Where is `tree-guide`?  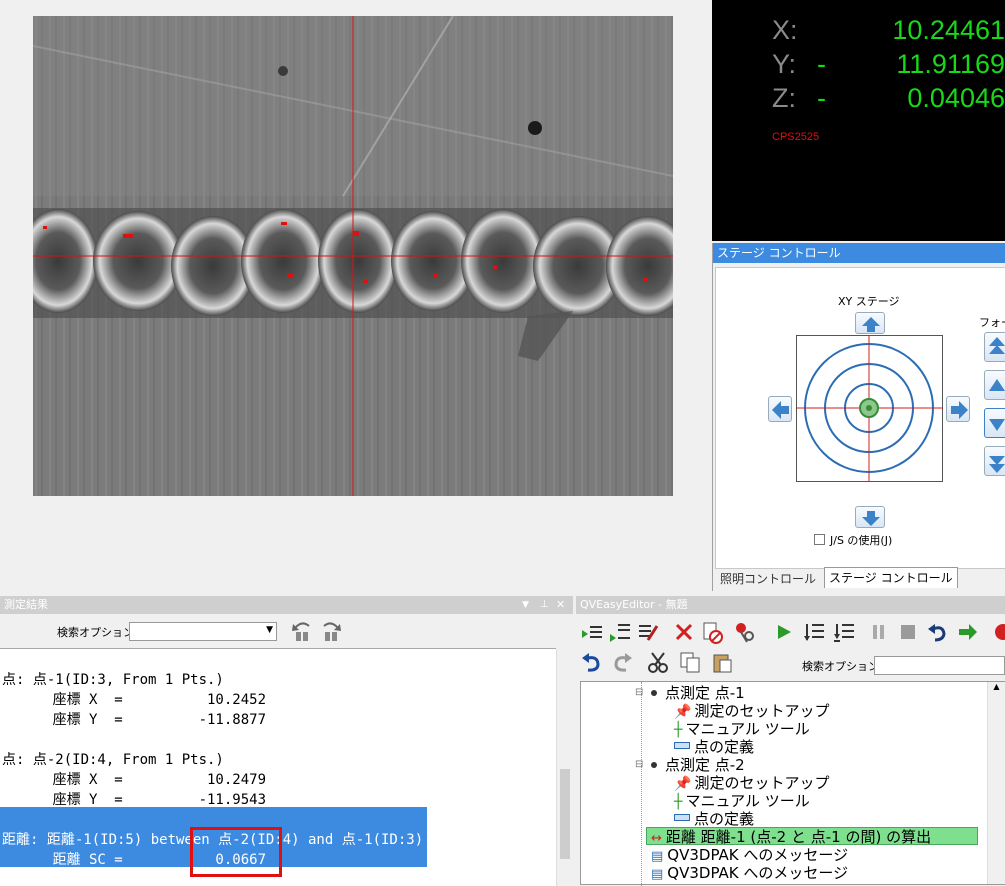
tree-guide is located at coordinates (642, 784).